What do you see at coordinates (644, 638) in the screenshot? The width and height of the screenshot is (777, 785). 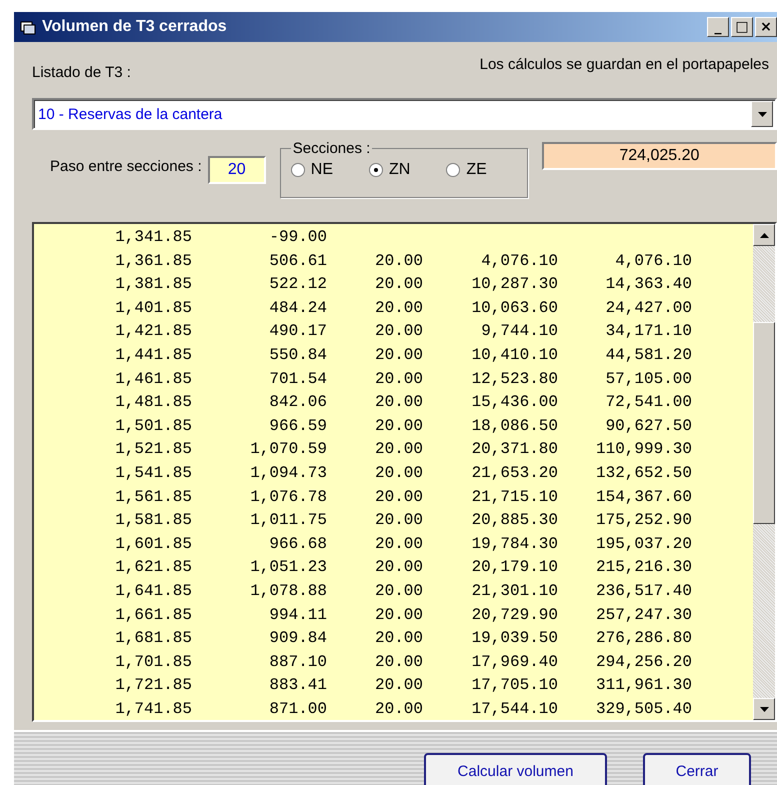 I see `list-cell: 276,286.80` at bounding box center [644, 638].